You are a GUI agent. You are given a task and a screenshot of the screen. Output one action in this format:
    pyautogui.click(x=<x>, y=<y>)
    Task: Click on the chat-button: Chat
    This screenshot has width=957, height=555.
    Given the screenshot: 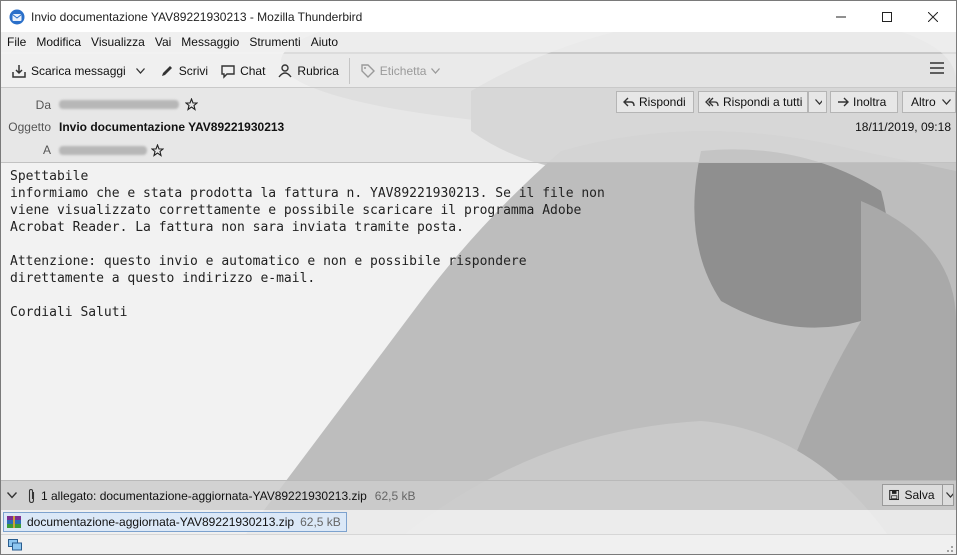 What is the action you would take?
    pyautogui.click(x=242, y=71)
    